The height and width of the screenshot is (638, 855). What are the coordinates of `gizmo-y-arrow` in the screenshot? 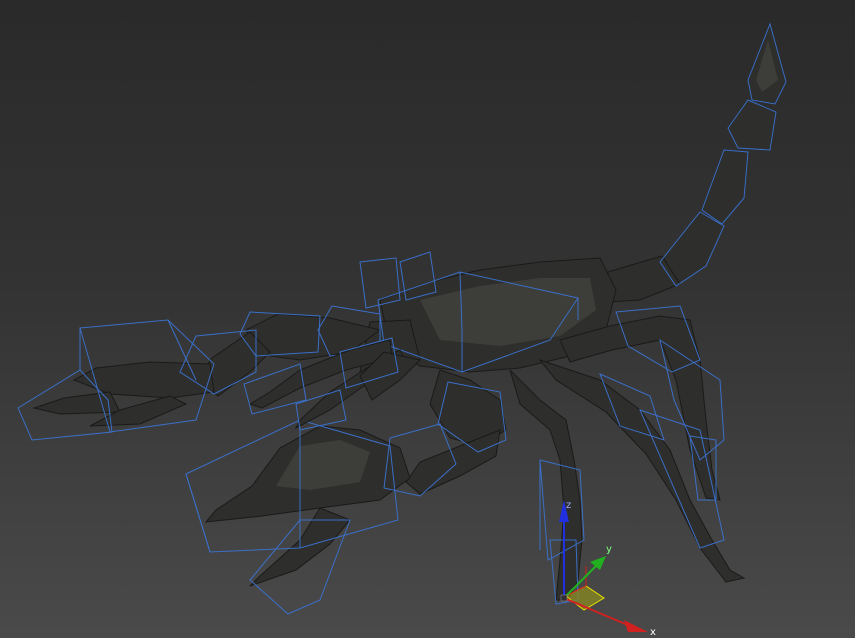 It's located at (598, 563).